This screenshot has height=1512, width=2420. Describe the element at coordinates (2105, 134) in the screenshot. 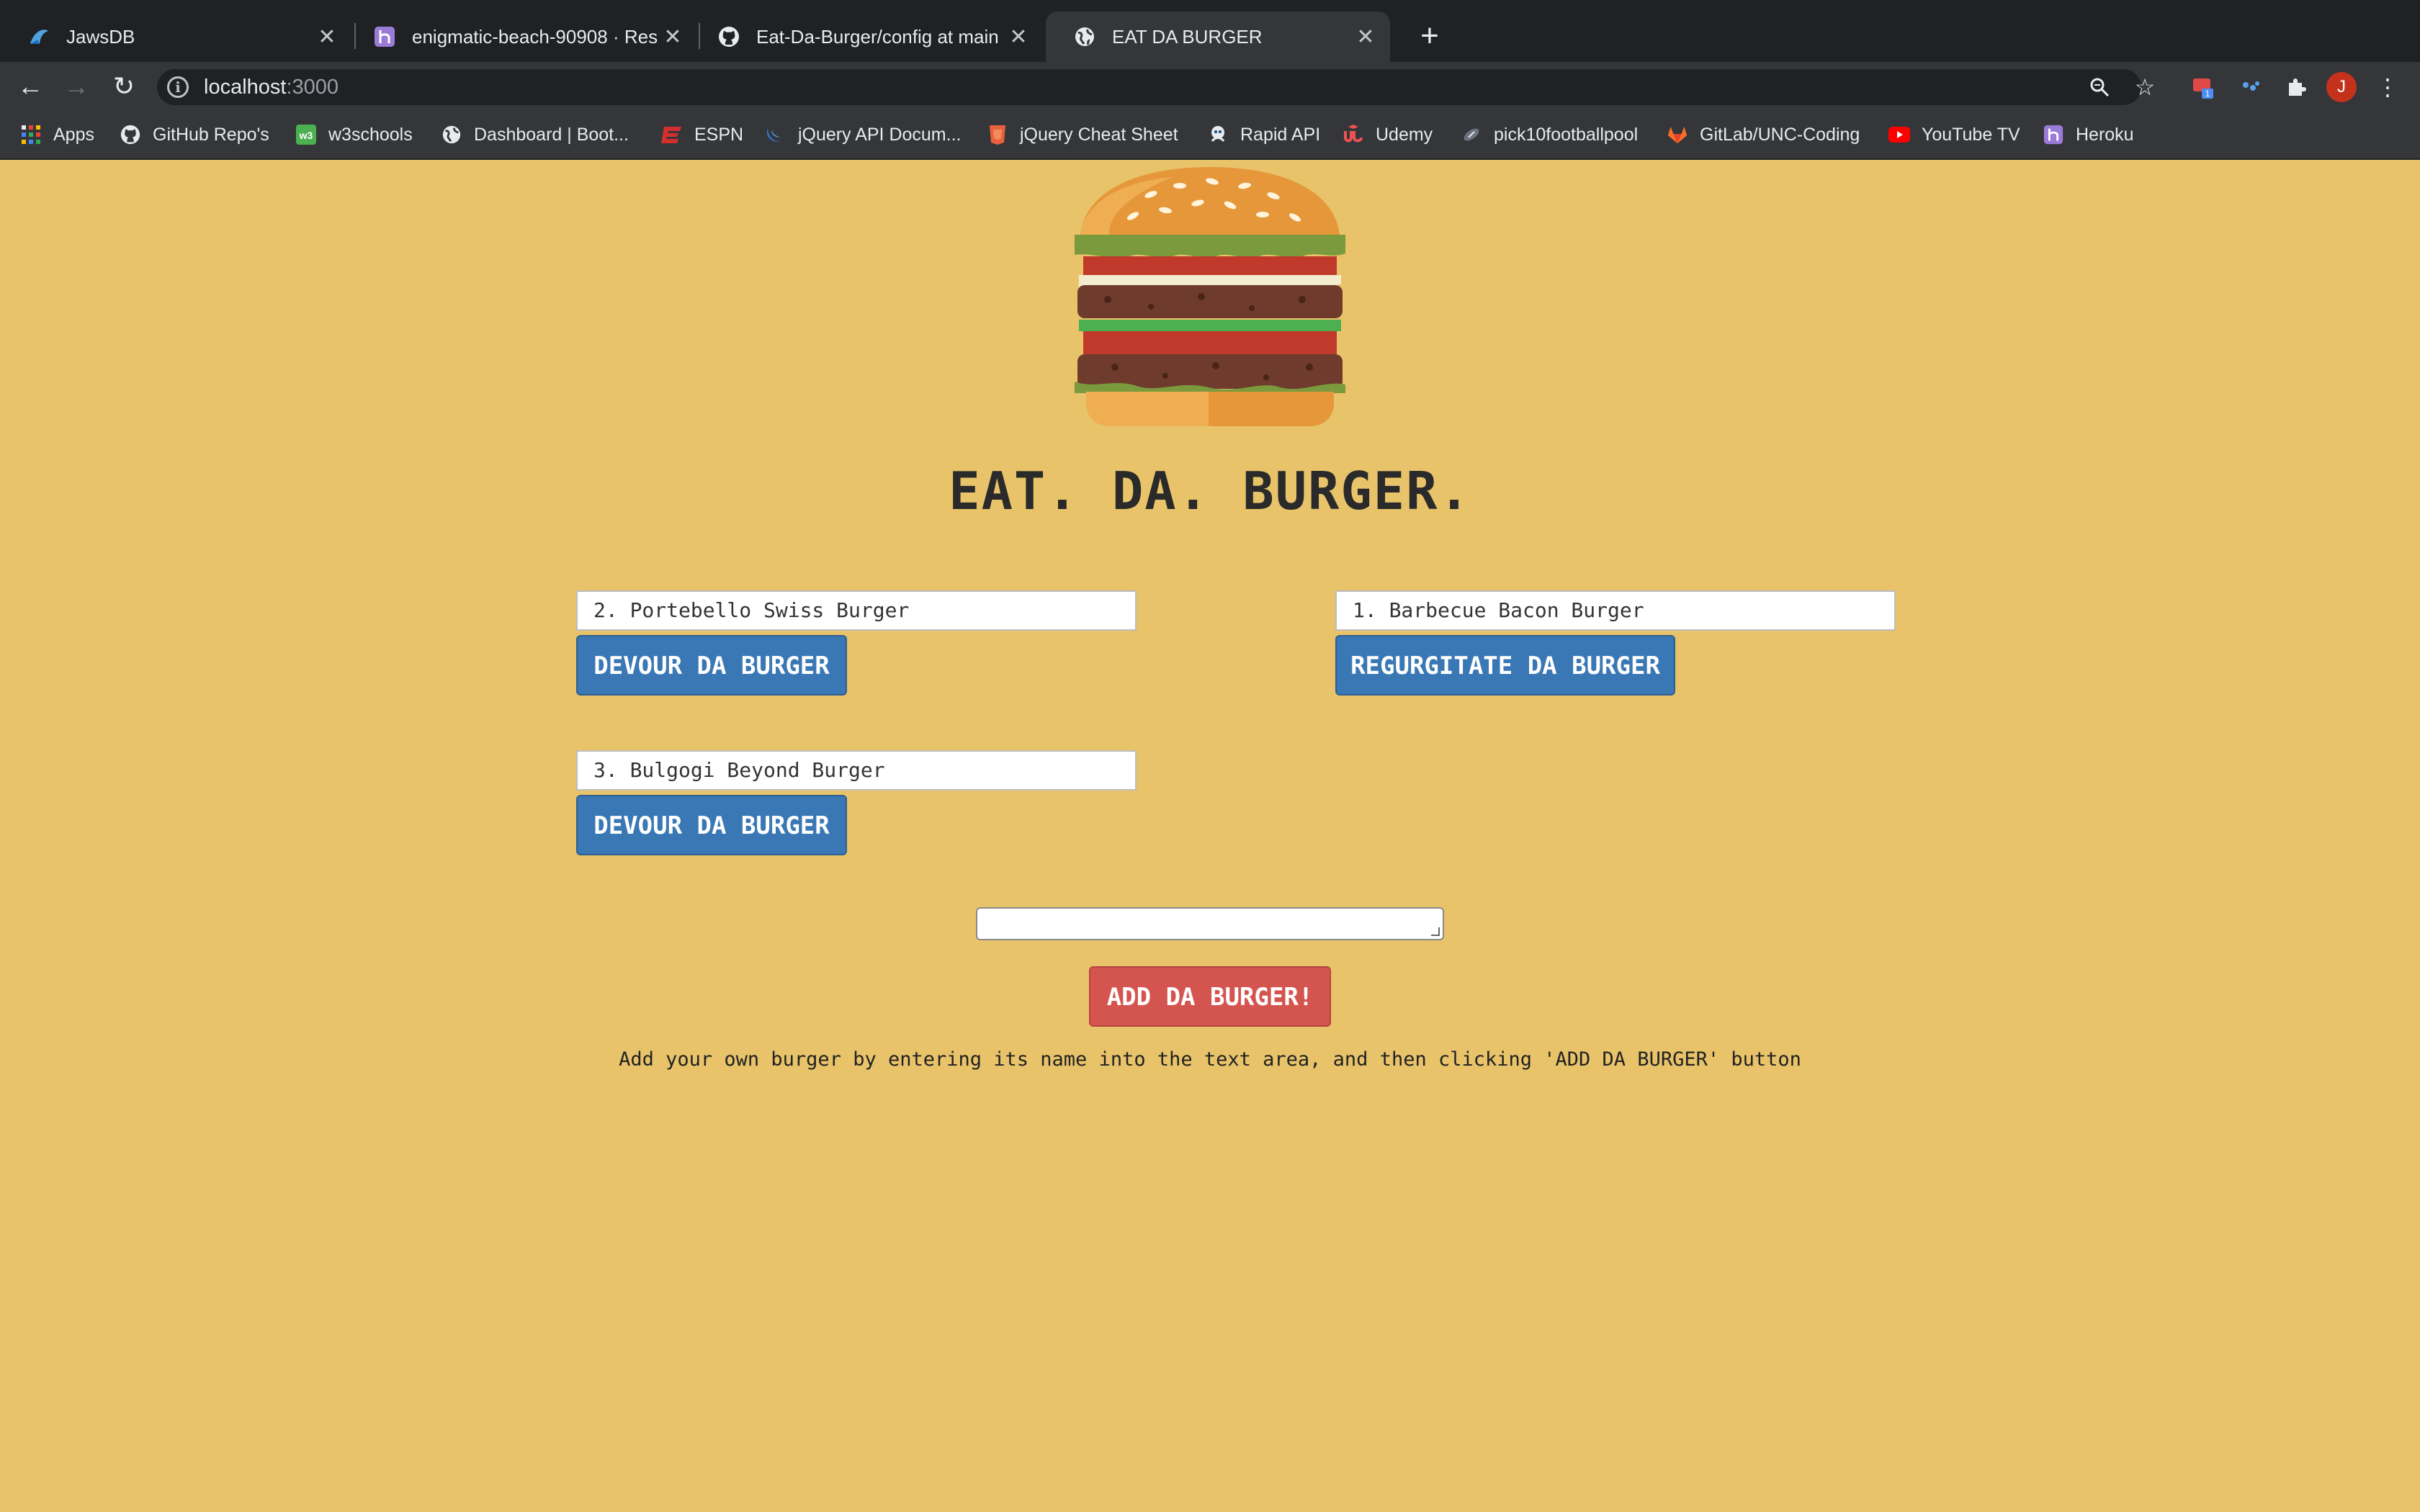

I see `bookmark-label: Heroku` at that location.